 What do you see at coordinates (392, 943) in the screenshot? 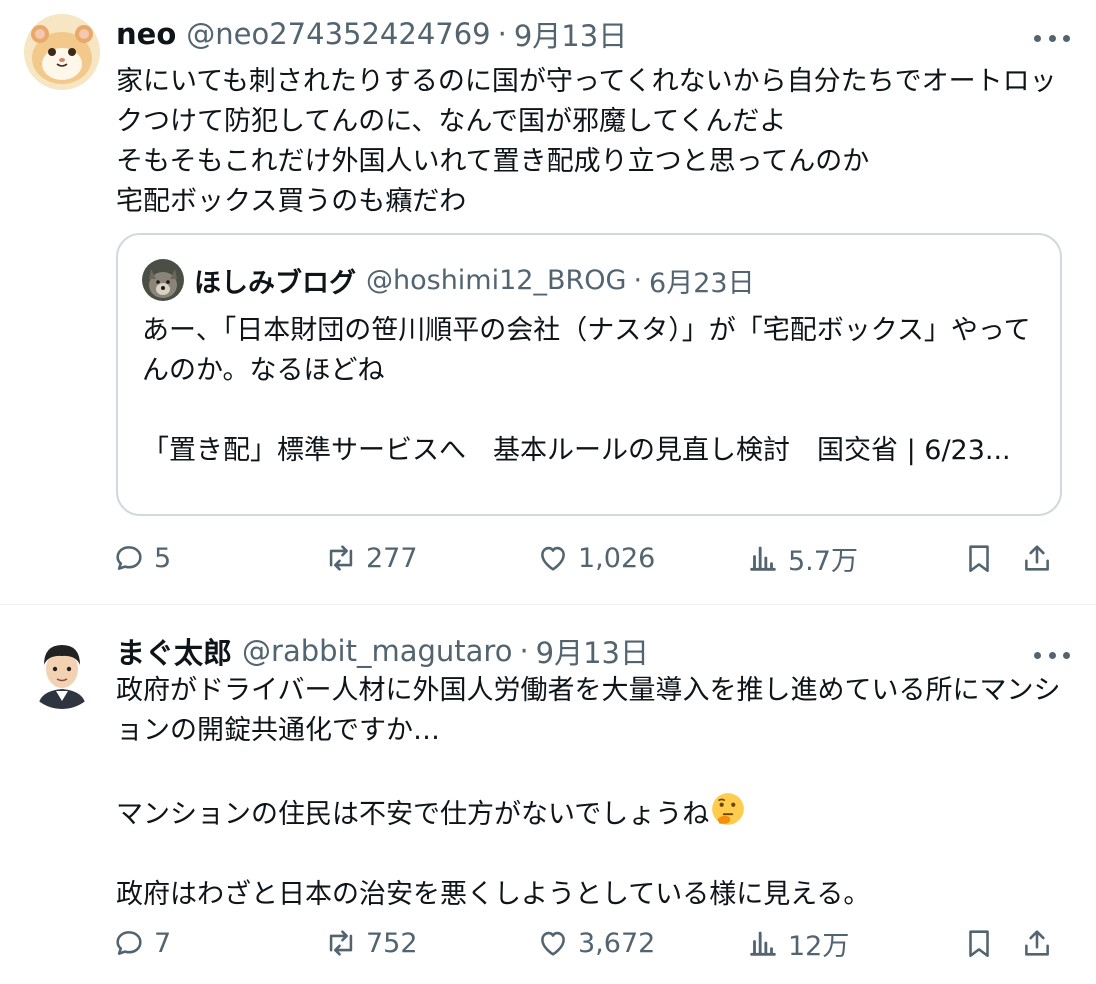
I see `repost-count: 752` at bounding box center [392, 943].